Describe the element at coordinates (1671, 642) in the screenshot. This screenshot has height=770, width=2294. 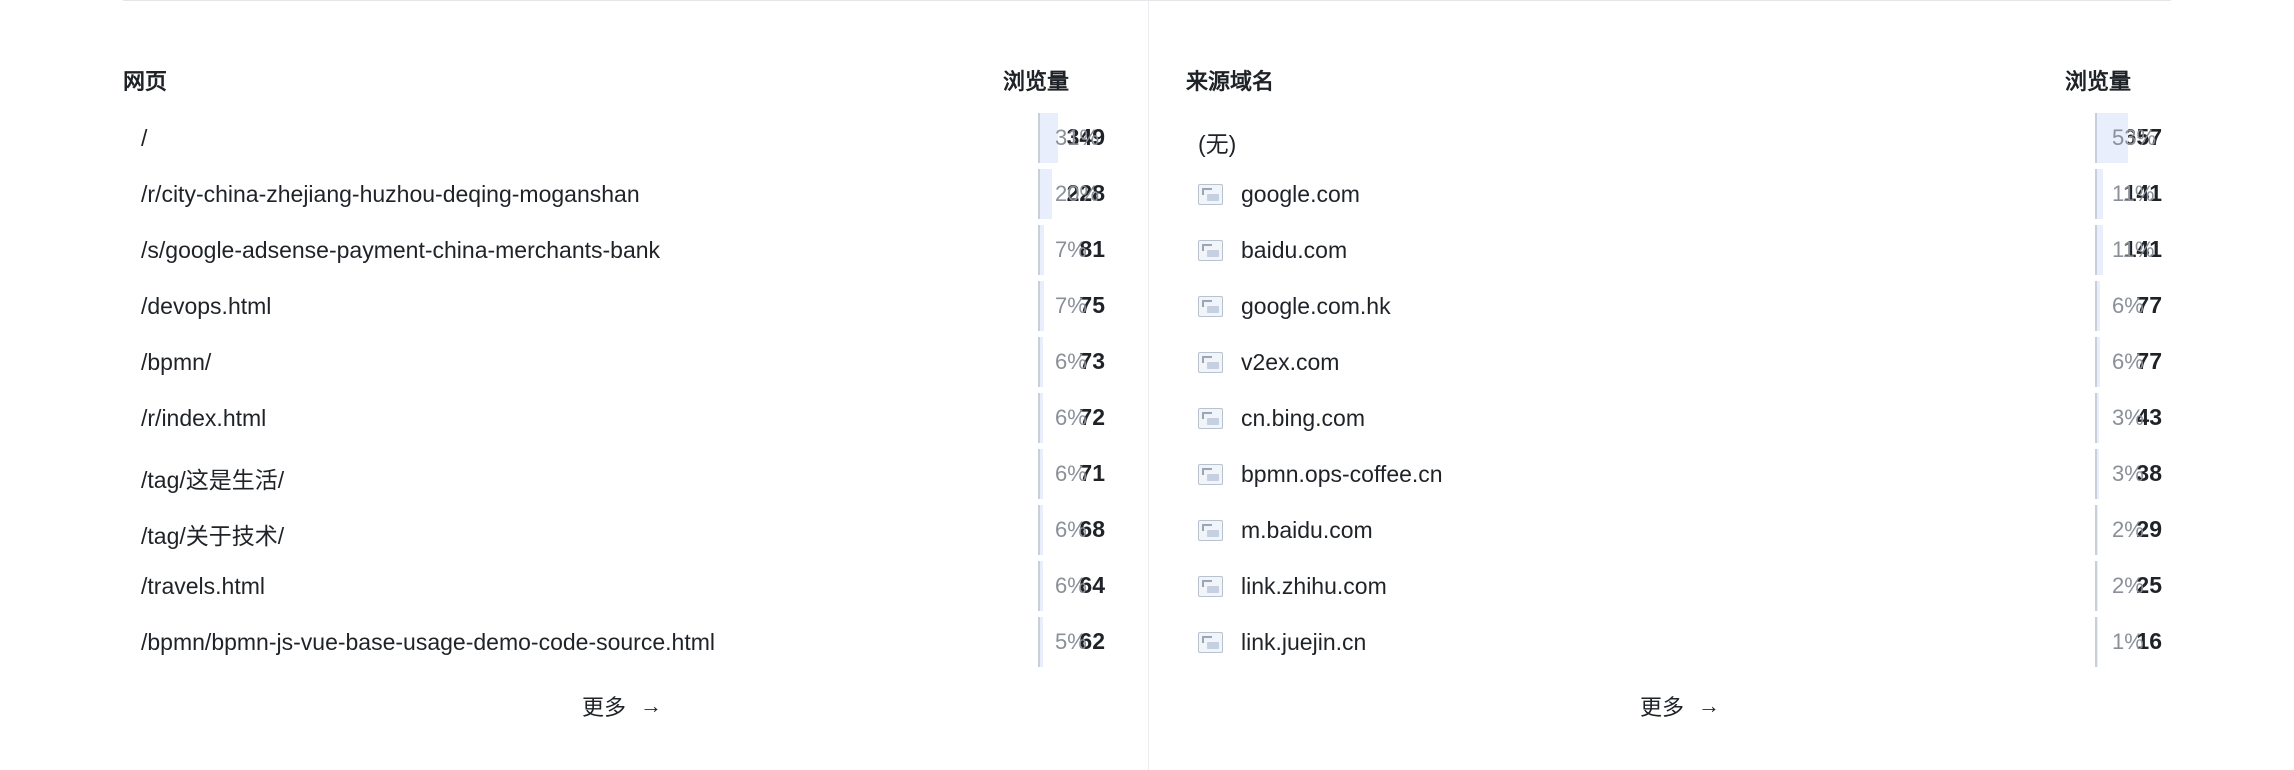
I see `referrer-row: link.juejin.cn 16 1%` at that location.